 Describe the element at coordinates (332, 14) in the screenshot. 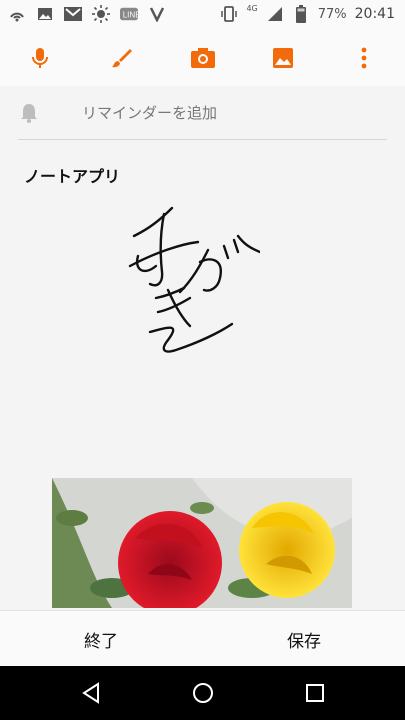

I see `battery-percent: 77%` at that location.